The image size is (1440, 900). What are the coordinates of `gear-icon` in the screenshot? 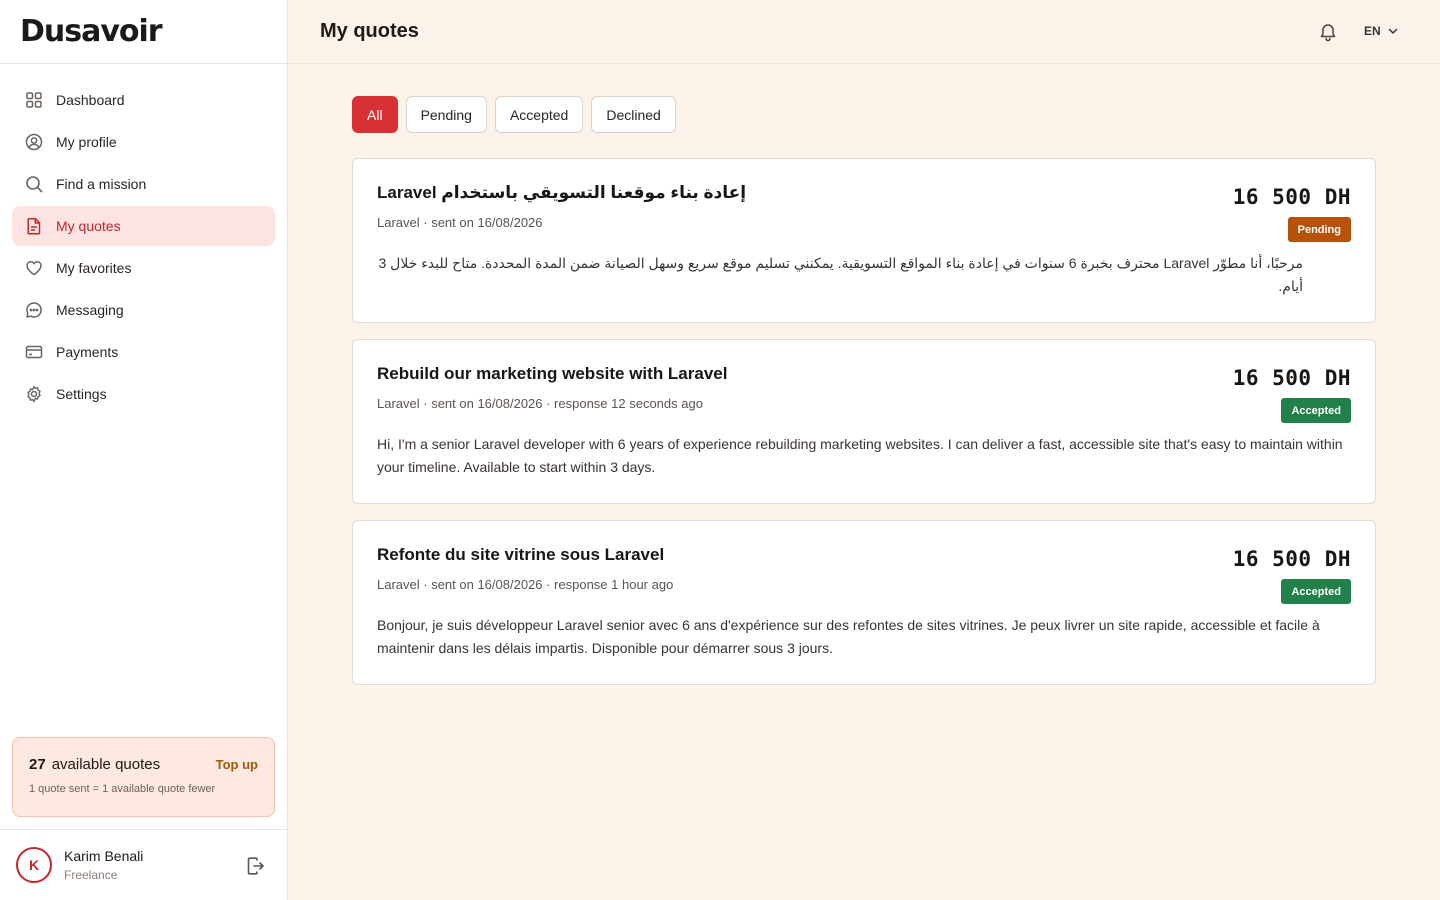 It's located at (34, 394).